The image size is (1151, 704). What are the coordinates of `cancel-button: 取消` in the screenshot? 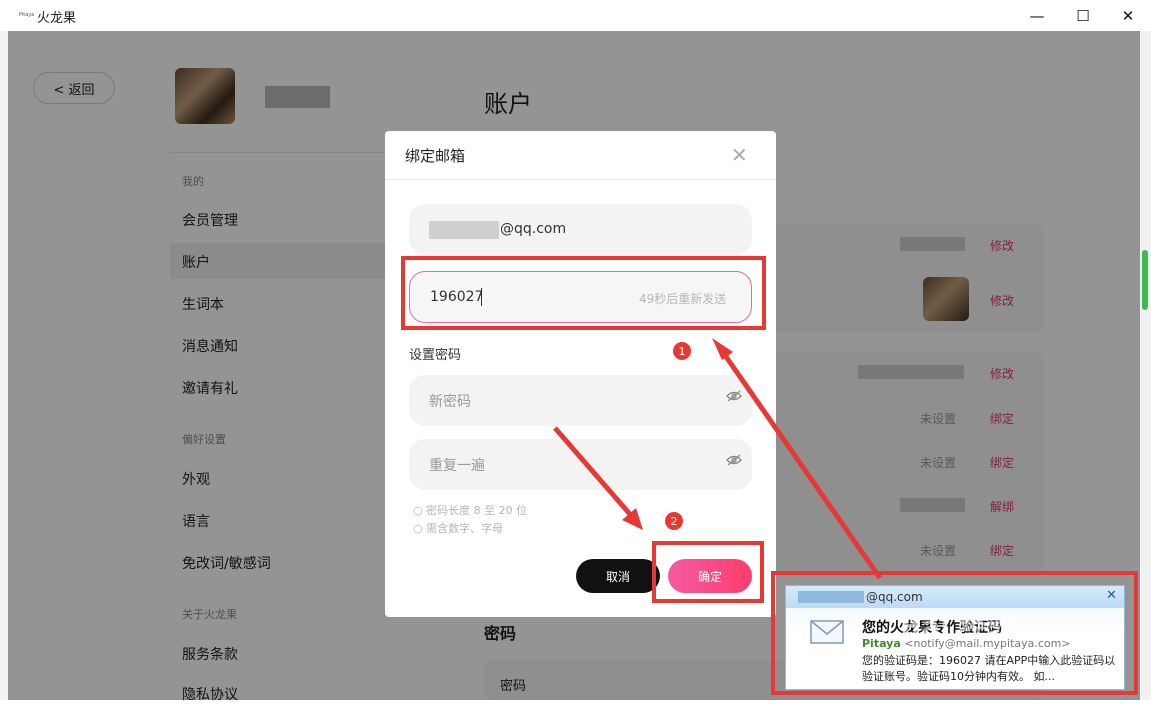 It's located at (618, 576).